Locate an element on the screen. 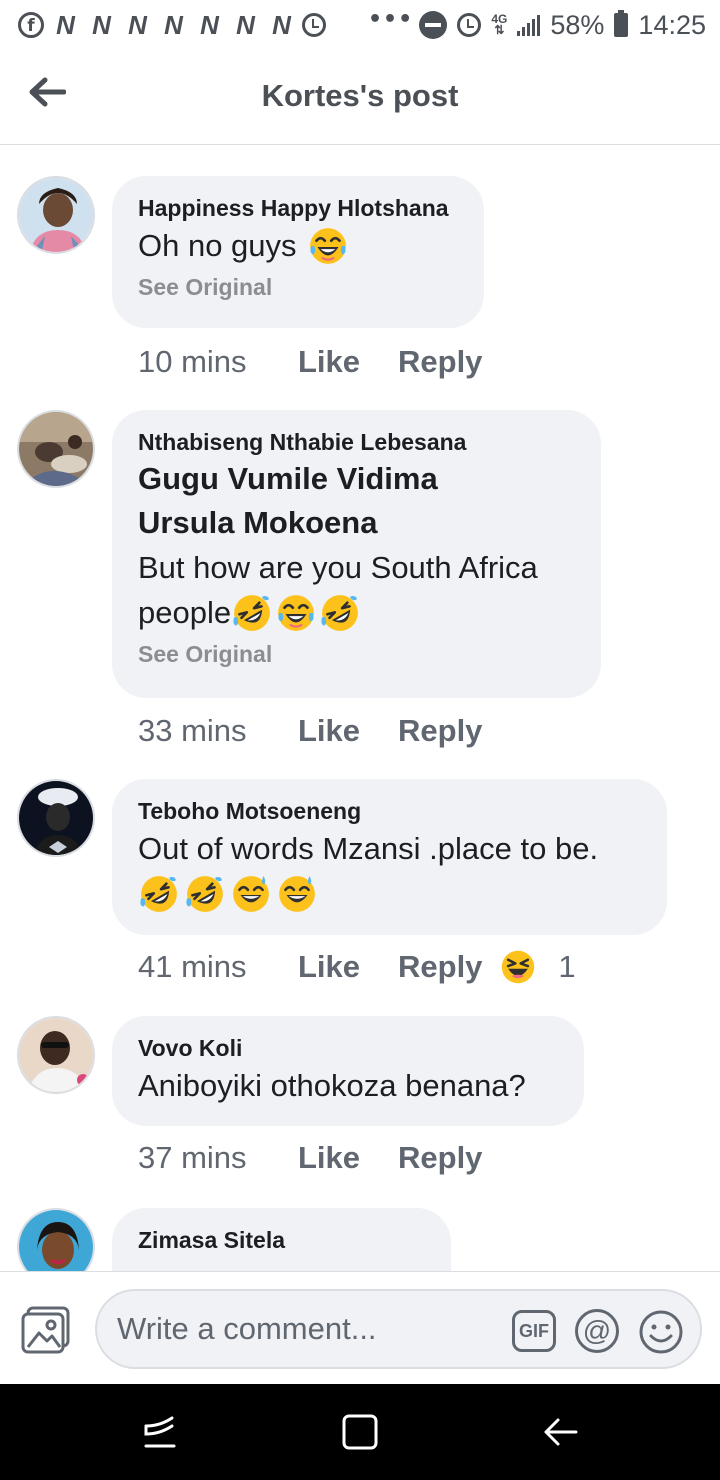  status-bar-notifications: f N N N N N N N ••• is located at coordinates (216, 23).